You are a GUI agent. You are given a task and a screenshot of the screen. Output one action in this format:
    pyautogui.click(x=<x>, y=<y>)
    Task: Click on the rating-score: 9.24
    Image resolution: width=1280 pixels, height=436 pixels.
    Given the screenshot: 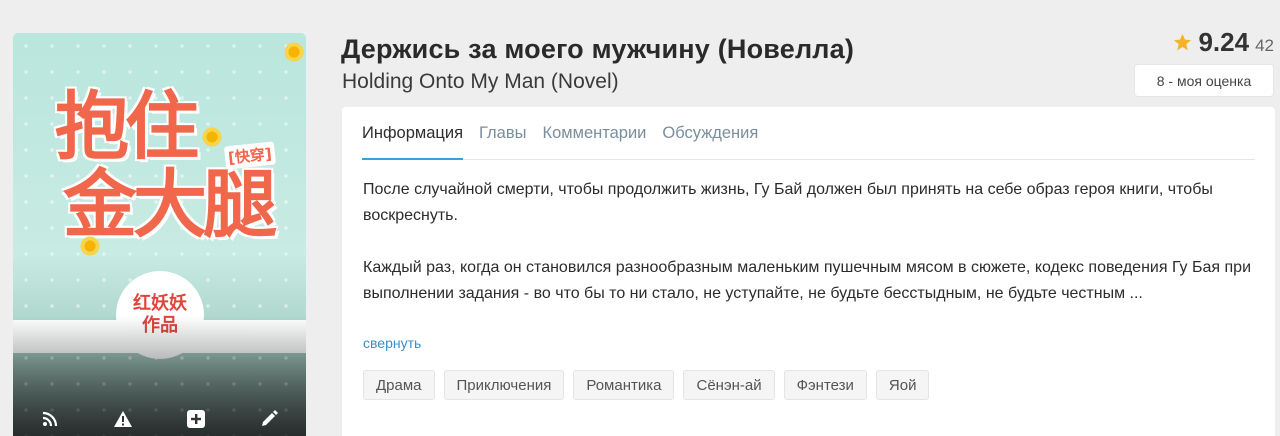 What is the action you would take?
    pyautogui.click(x=1224, y=42)
    